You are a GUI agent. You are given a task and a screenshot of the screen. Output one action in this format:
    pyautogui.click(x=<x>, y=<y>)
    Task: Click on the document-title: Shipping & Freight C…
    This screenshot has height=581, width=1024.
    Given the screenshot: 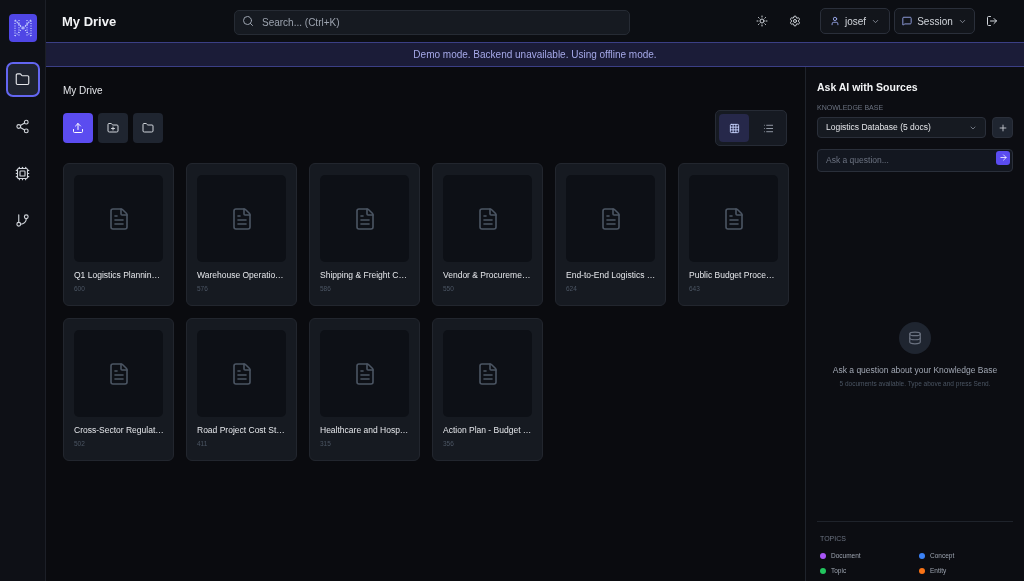 What is the action you would take?
    pyautogui.click(x=363, y=275)
    